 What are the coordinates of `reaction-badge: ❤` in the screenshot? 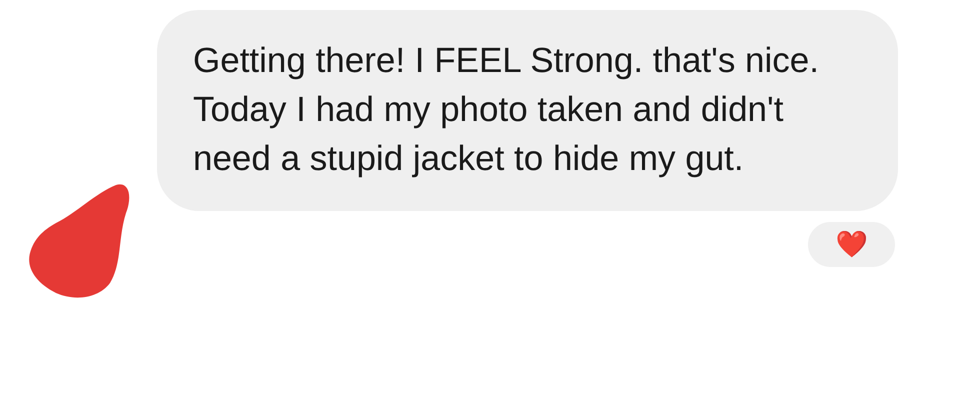 It's located at (851, 244).